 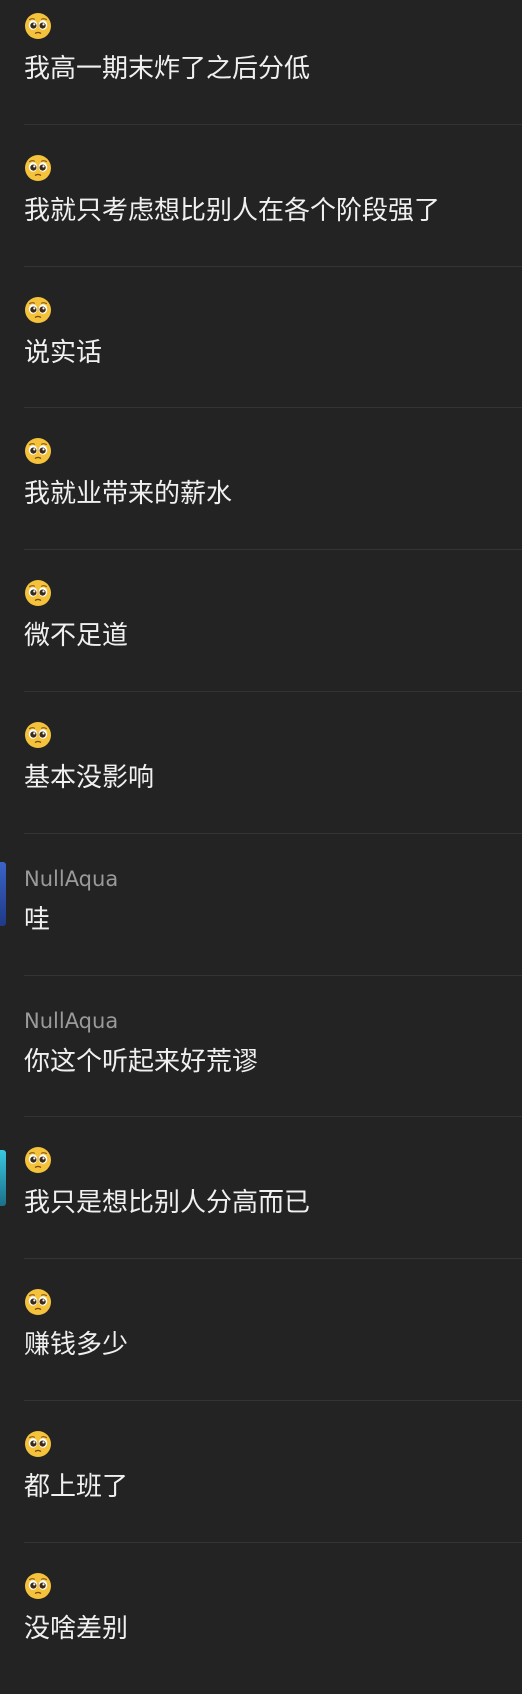 I want to click on message-row: NullAqua 哇, so click(x=261, y=904).